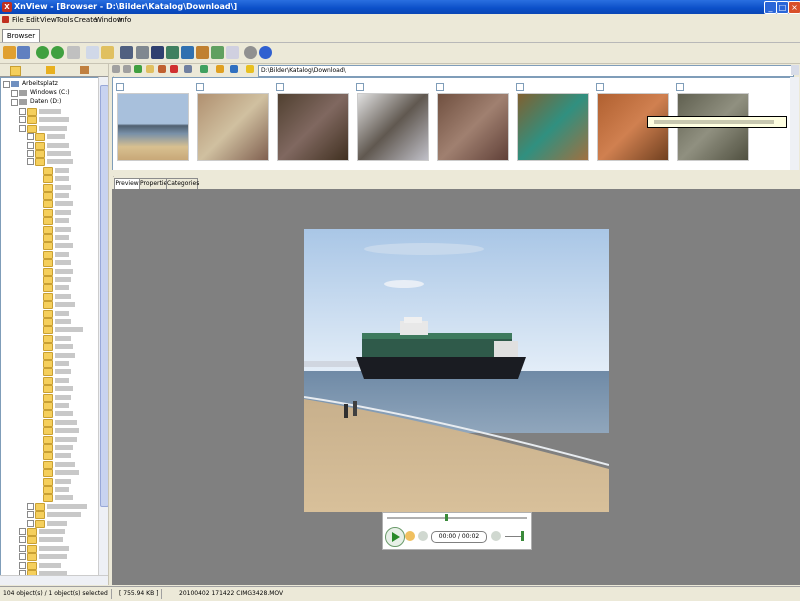 The image size is (800, 601). I want to click on play-button, so click(395, 537).